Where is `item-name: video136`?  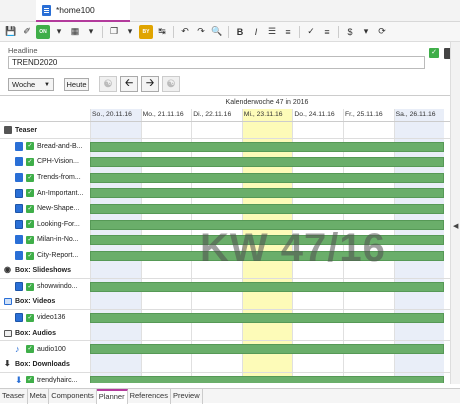 item-name: video136 is located at coordinates (51, 318).